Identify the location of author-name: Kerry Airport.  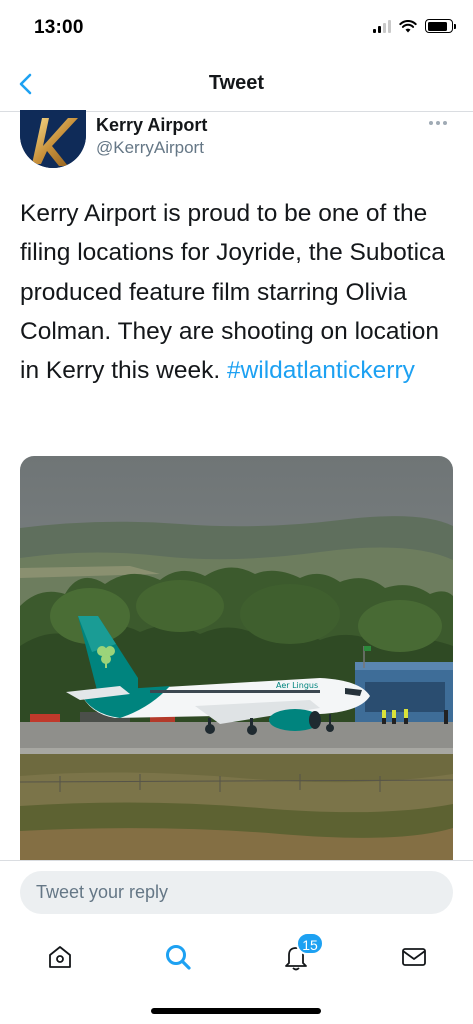
(151, 125).